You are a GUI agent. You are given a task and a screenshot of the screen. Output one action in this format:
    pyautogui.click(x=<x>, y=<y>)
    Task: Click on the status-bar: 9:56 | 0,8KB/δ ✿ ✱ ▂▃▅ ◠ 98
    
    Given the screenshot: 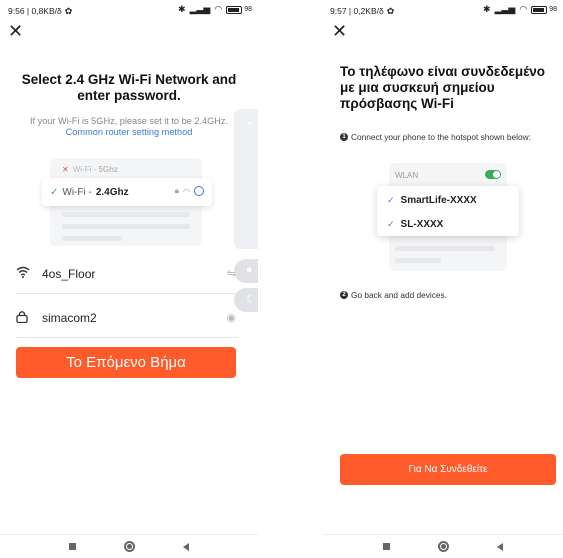 What is the action you would take?
    pyautogui.click(x=130, y=11)
    